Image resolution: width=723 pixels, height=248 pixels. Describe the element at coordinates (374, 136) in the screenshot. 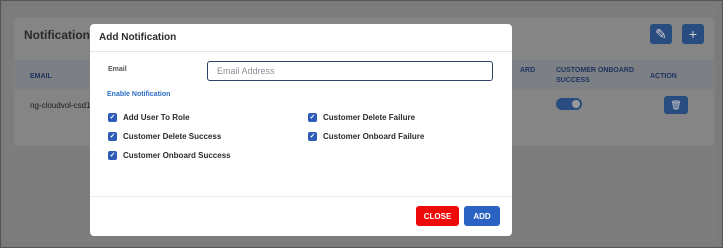

I see `checkbox-label: Customer Onboard Failure` at that location.